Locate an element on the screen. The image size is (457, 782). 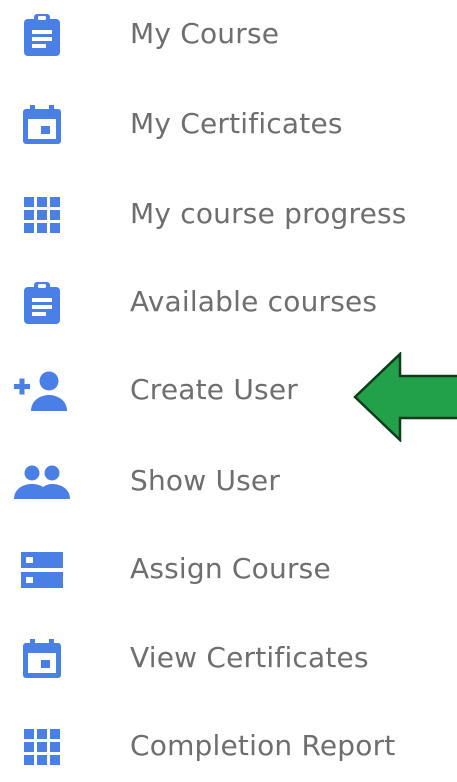
people-icon is located at coordinates (42, 482).